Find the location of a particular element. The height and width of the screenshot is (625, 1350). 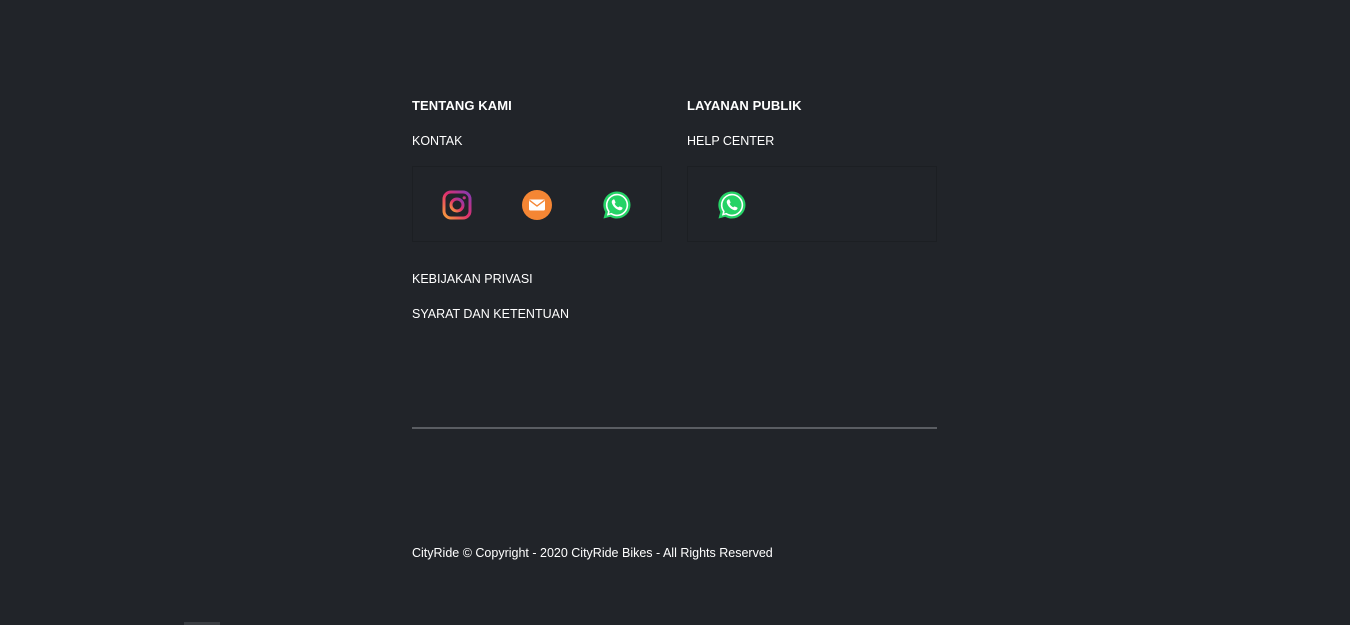

help-center-link: HELP CENTER is located at coordinates (812, 141).